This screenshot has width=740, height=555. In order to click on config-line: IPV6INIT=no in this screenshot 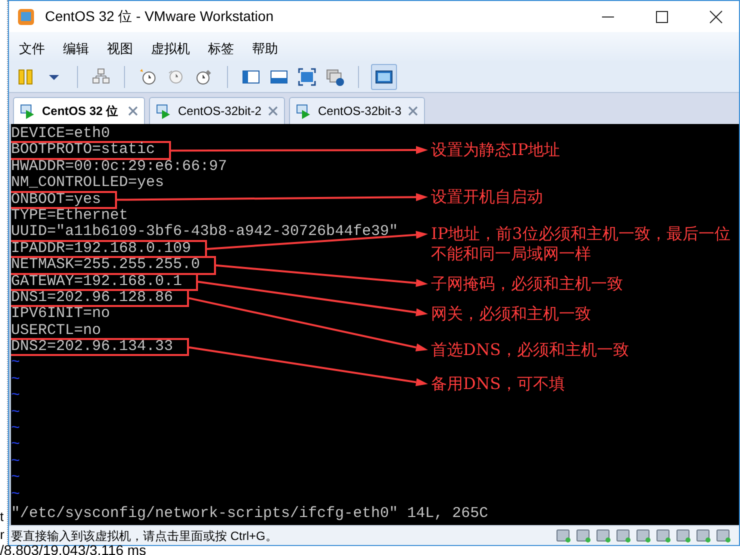, I will do `click(60, 313)`.